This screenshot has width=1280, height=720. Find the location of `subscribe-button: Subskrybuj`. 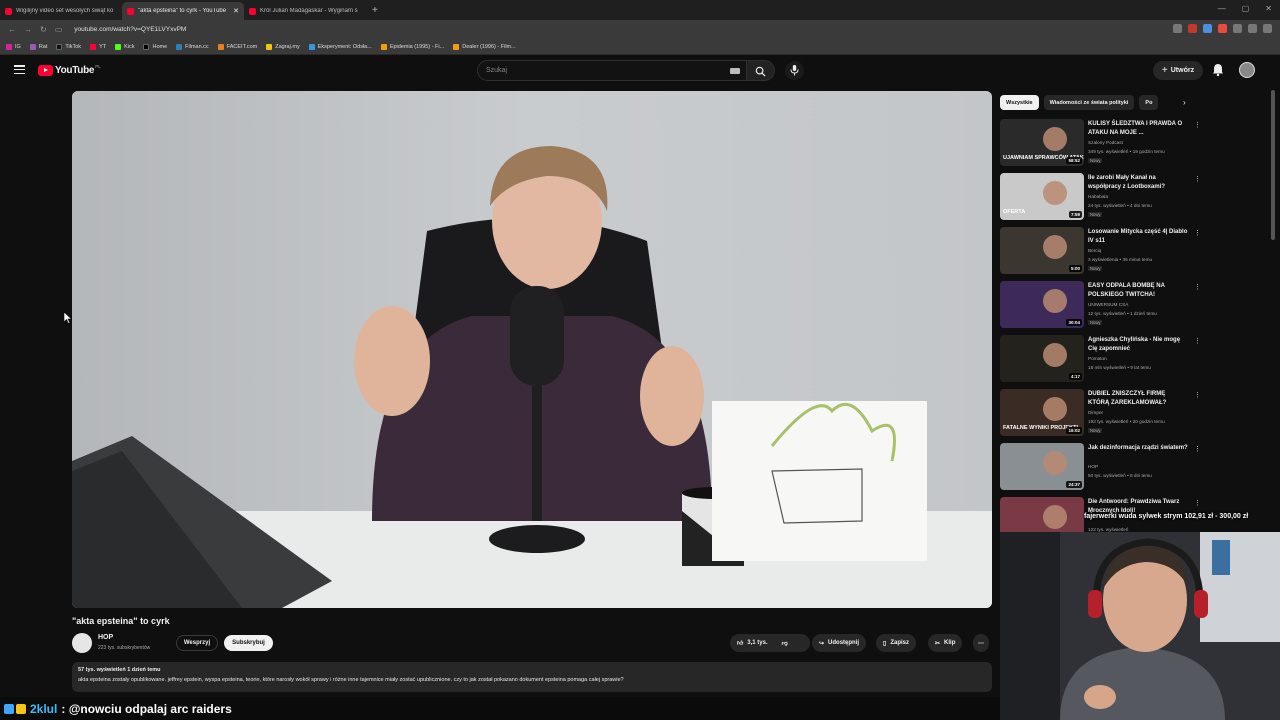

subscribe-button: Subskrybuj is located at coordinates (248, 643).